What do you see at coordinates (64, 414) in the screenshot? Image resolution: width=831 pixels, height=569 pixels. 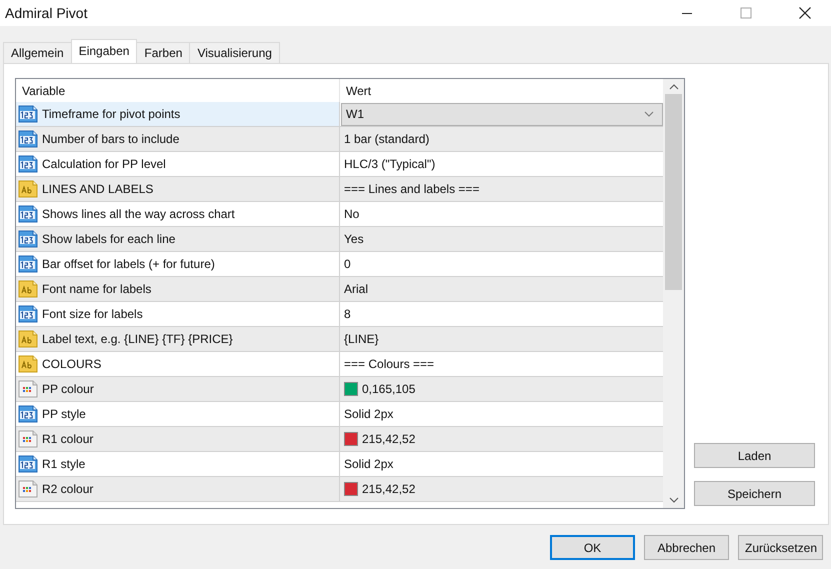 I see `variable-name: PP style` at bounding box center [64, 414].